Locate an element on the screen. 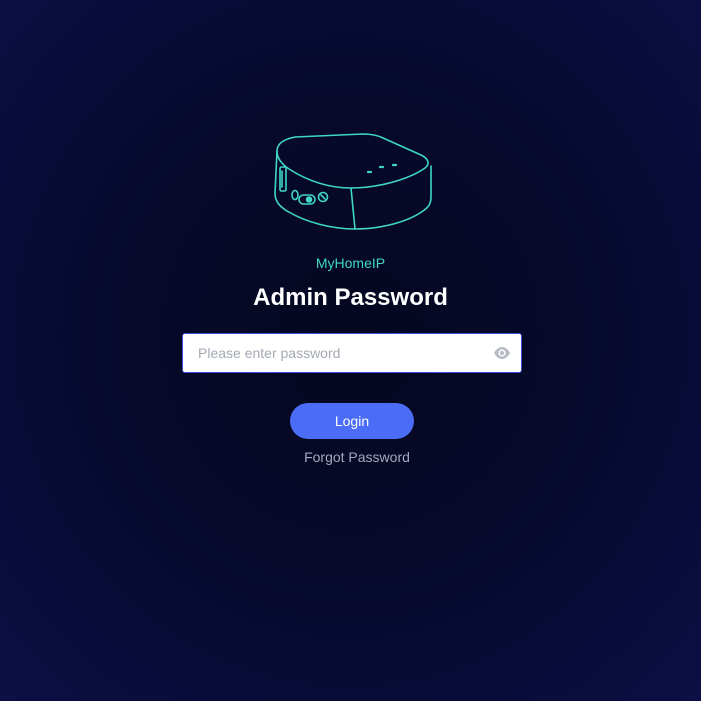 This screenshot has width=701, height=701. password-input is located at coordinates (333, 353).